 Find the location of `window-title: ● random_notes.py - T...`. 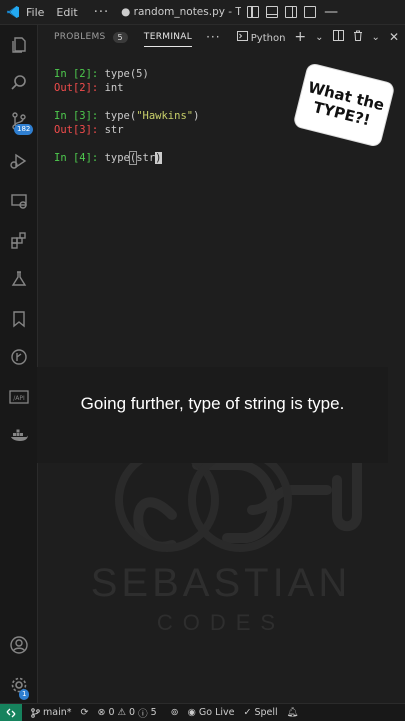

window-title: ● random_notes.py - T... is located at coordinates (181, 12).